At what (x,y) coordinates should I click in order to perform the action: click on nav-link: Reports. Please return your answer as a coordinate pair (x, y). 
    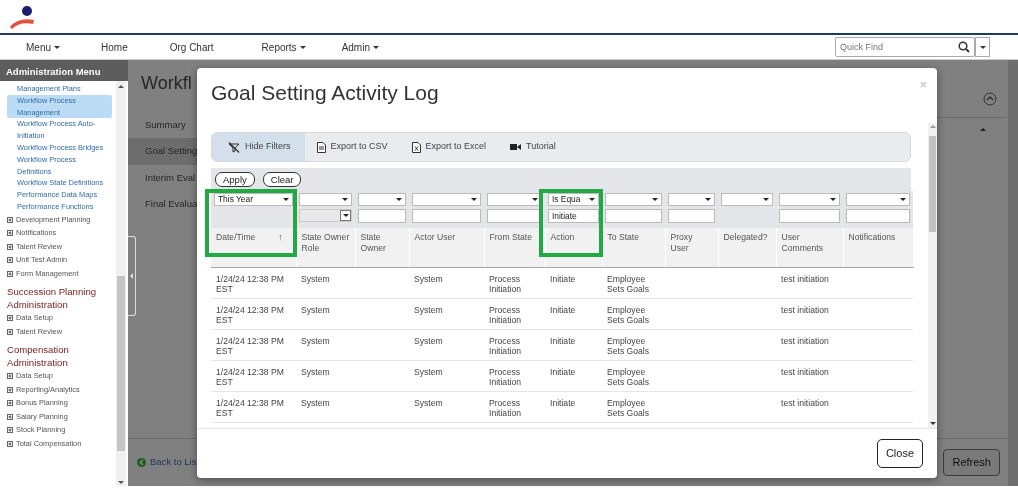
    Looking at the image, I should click on (283, 47).